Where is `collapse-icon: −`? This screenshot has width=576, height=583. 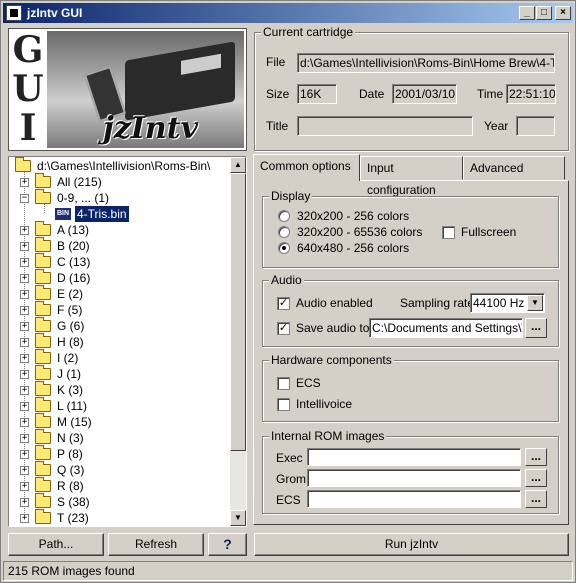
collapse-icon: − is located at coordinates (24, 198).